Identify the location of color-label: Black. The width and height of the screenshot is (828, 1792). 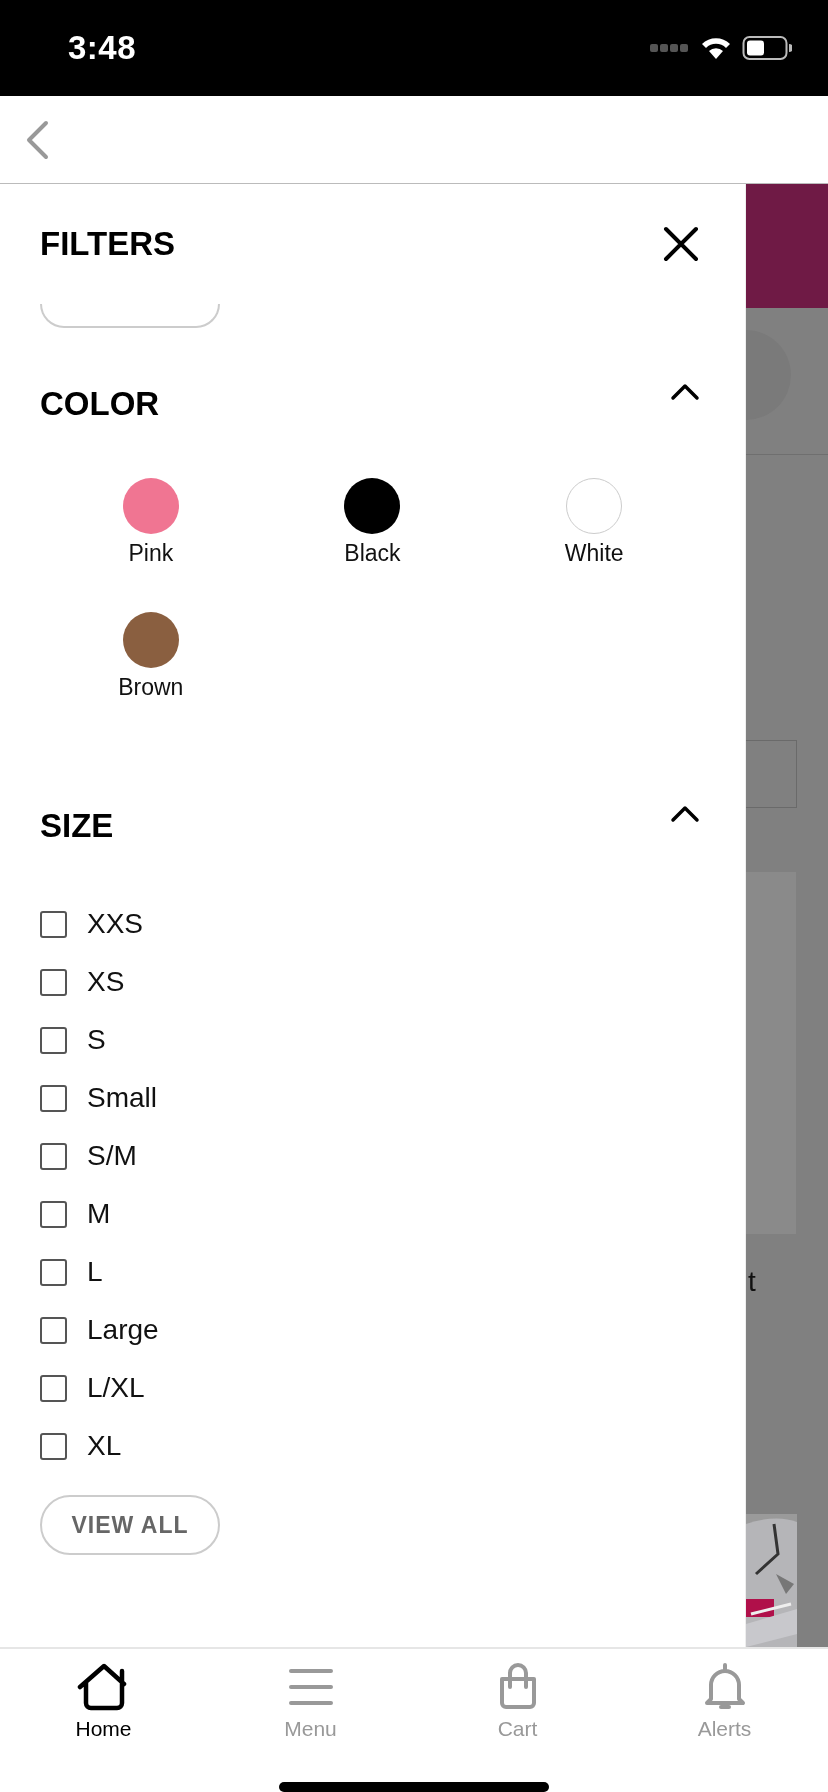
(372, 553).